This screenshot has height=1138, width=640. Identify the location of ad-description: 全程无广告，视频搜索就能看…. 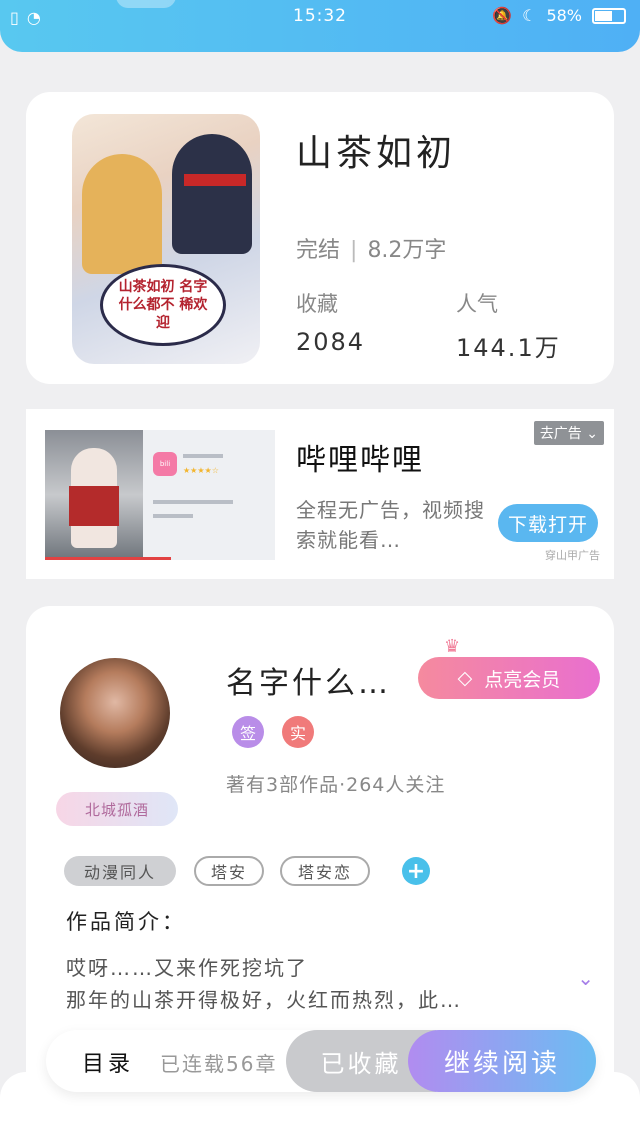
(390, 525).